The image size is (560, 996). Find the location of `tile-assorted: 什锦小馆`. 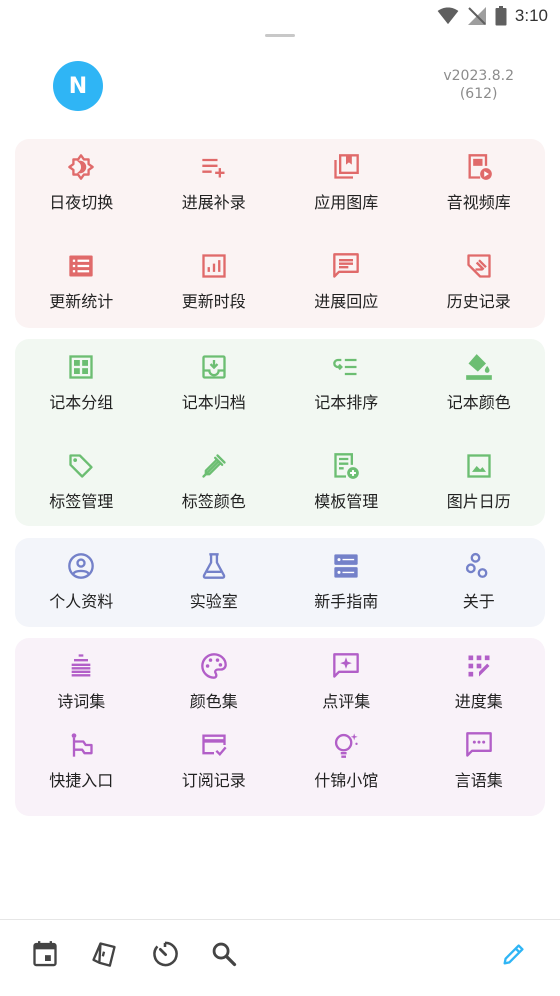

tile-assorted: 什锦小馆 is located at coordinates (346, 771).